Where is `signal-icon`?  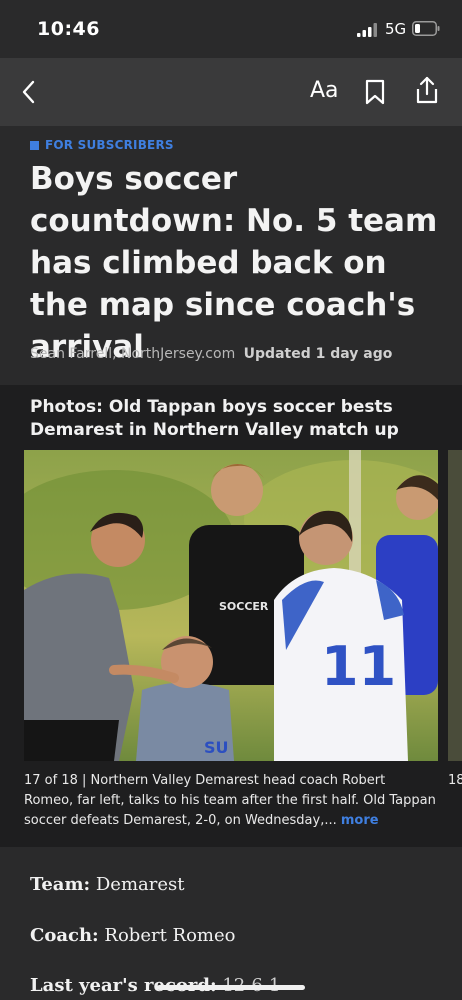
signal-icon is located at coordinates (368, 31).